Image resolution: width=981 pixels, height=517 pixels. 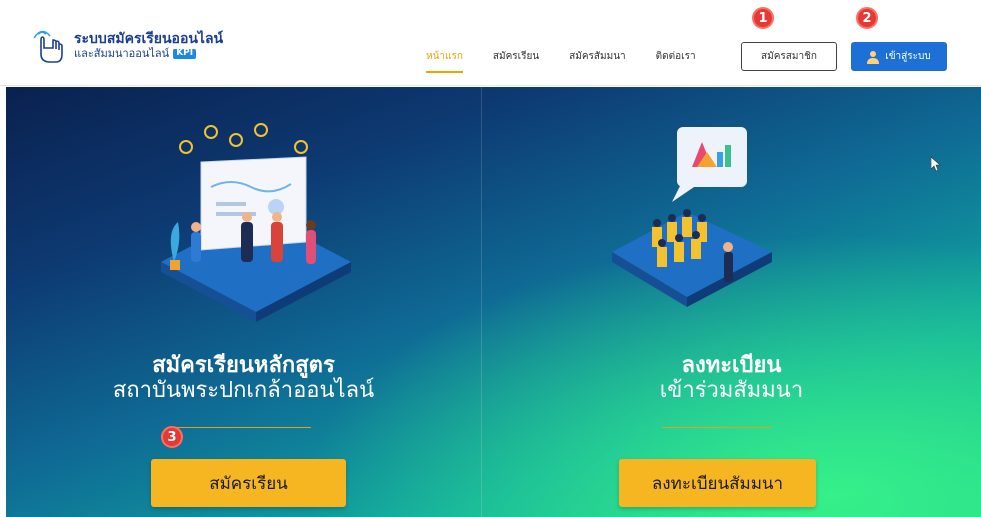 I want to click on seminars-title-line2: เข้าร่วมสัมมนา, so click(x=731, y=391).